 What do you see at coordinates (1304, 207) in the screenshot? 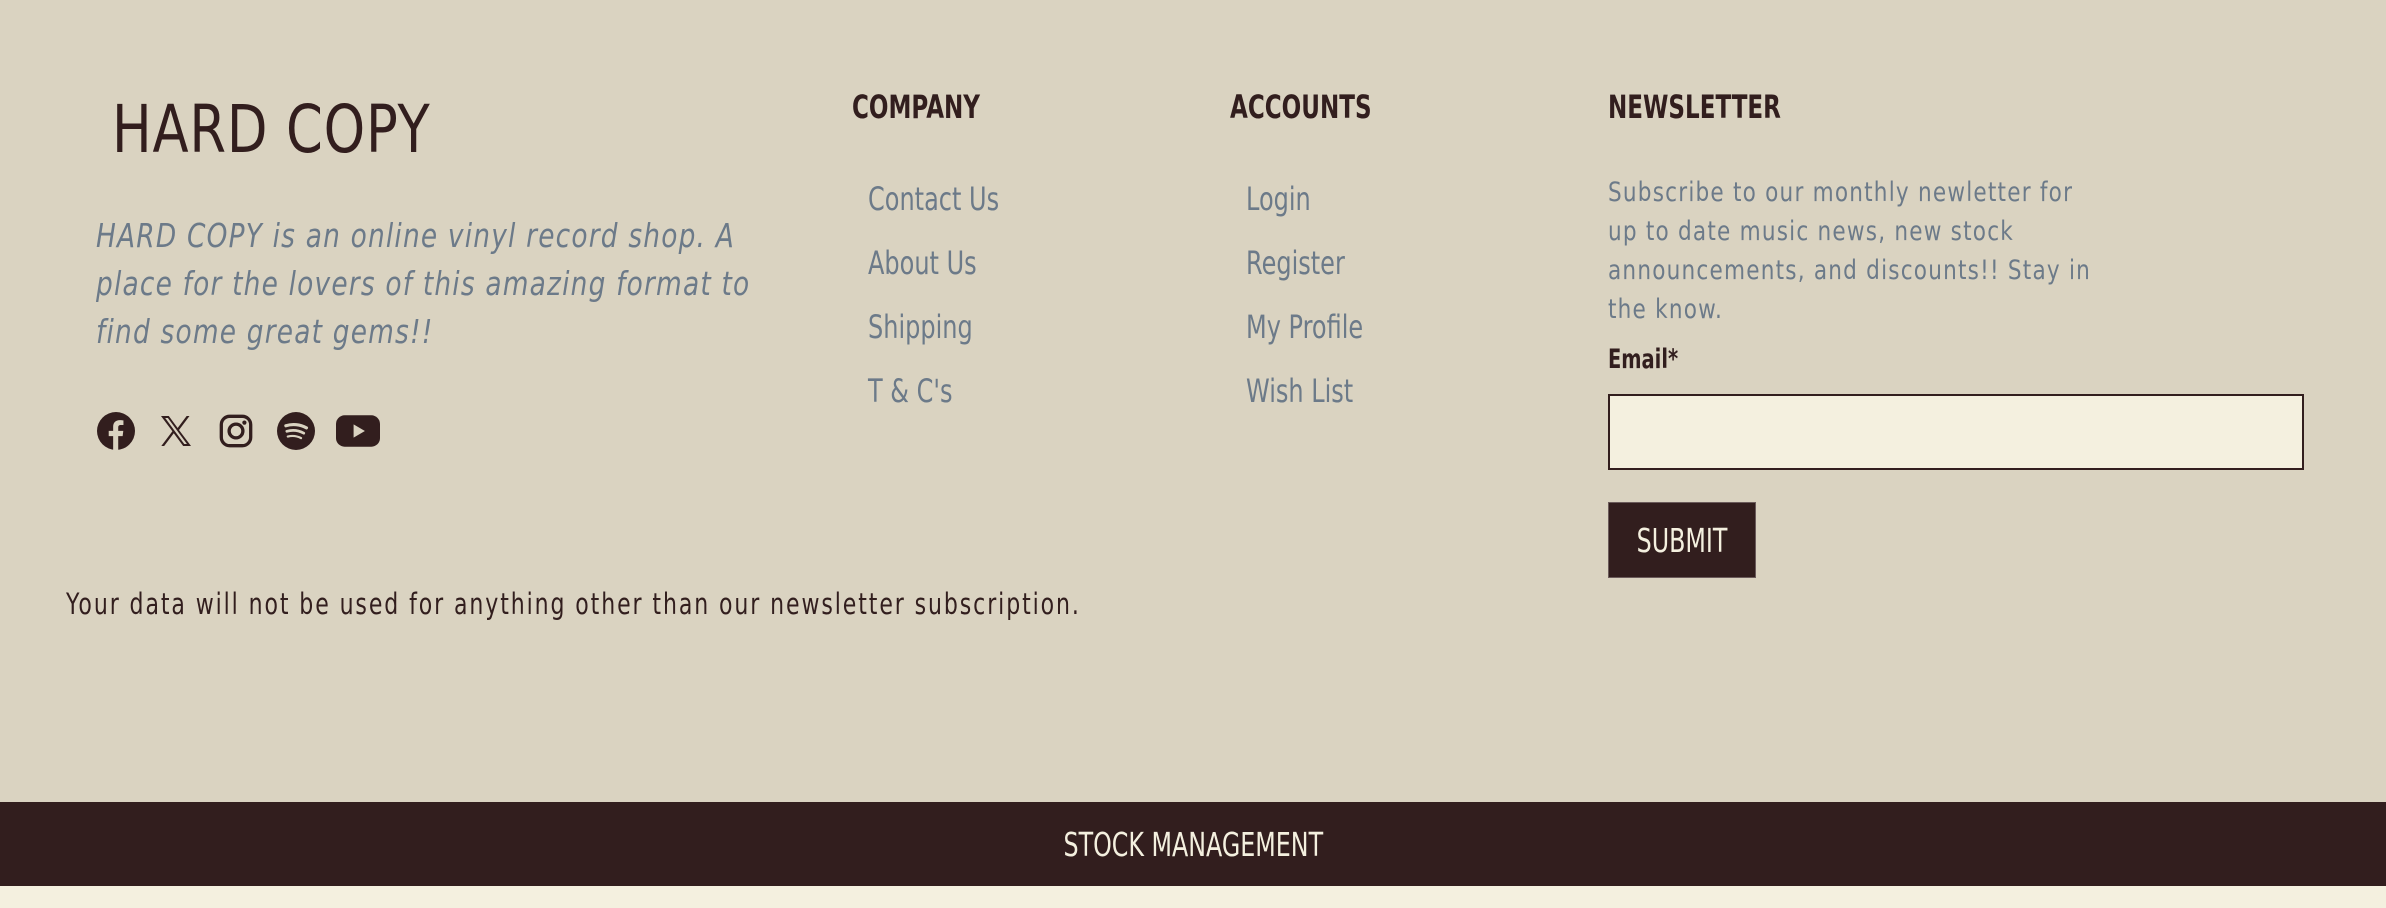
I see `link-login: Login` at bounding box center [1304, 207].